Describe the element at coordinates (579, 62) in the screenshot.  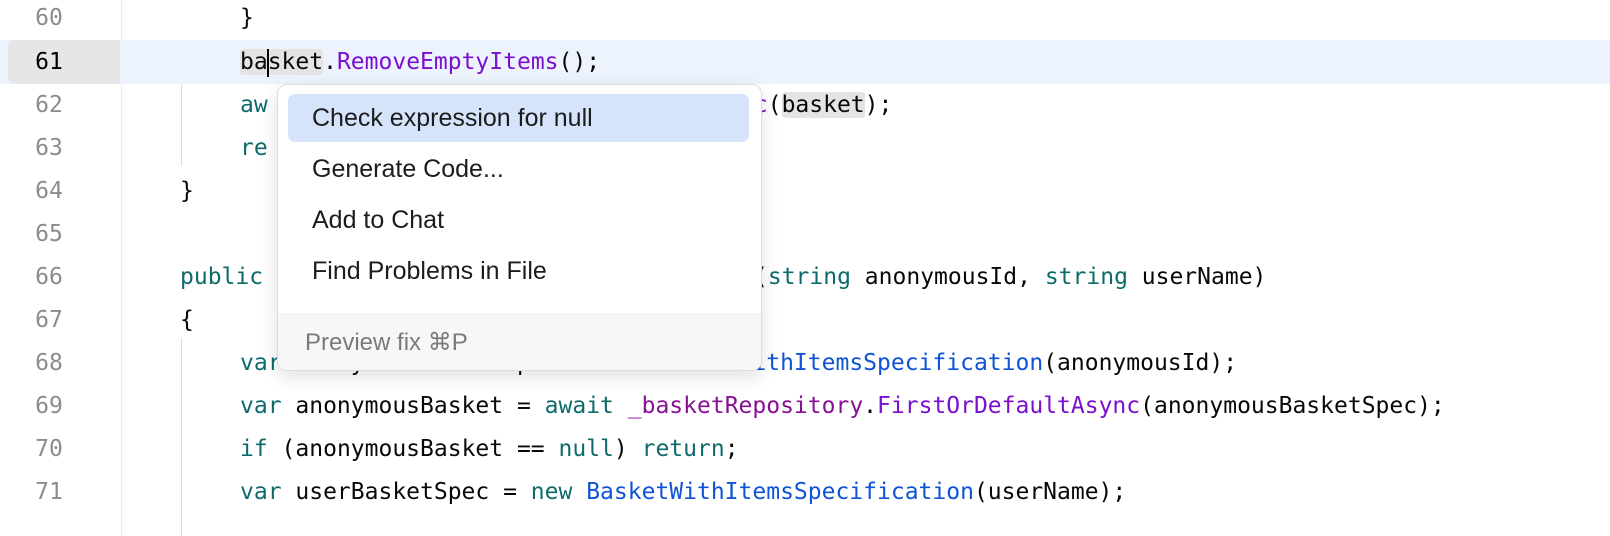
I see `code-token: ();` at that location.